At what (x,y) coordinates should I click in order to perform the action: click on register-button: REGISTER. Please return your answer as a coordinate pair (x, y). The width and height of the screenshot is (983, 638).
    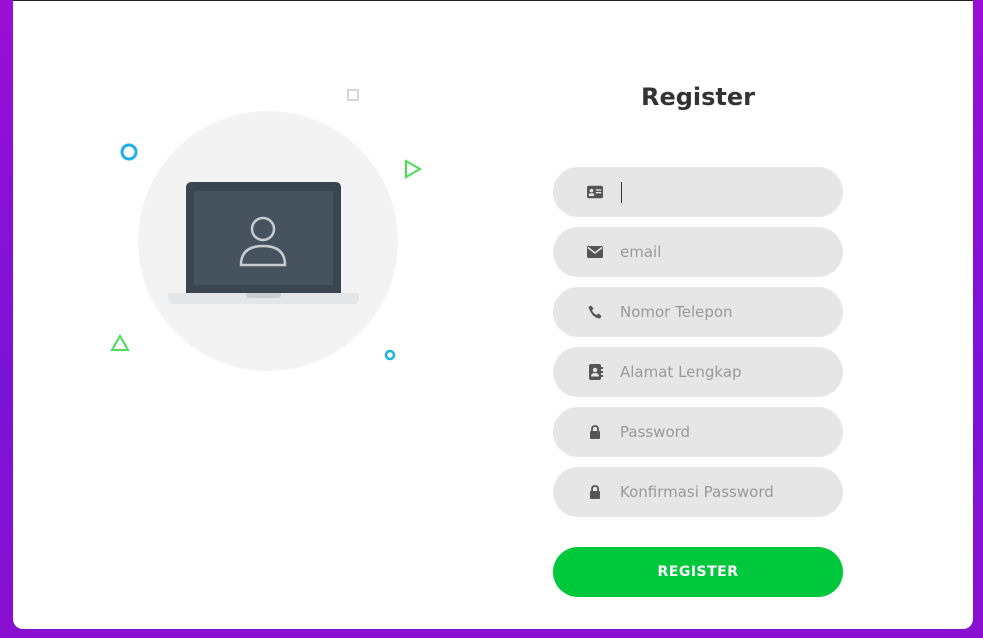
    Looking at the image, I should click on (698, 572).